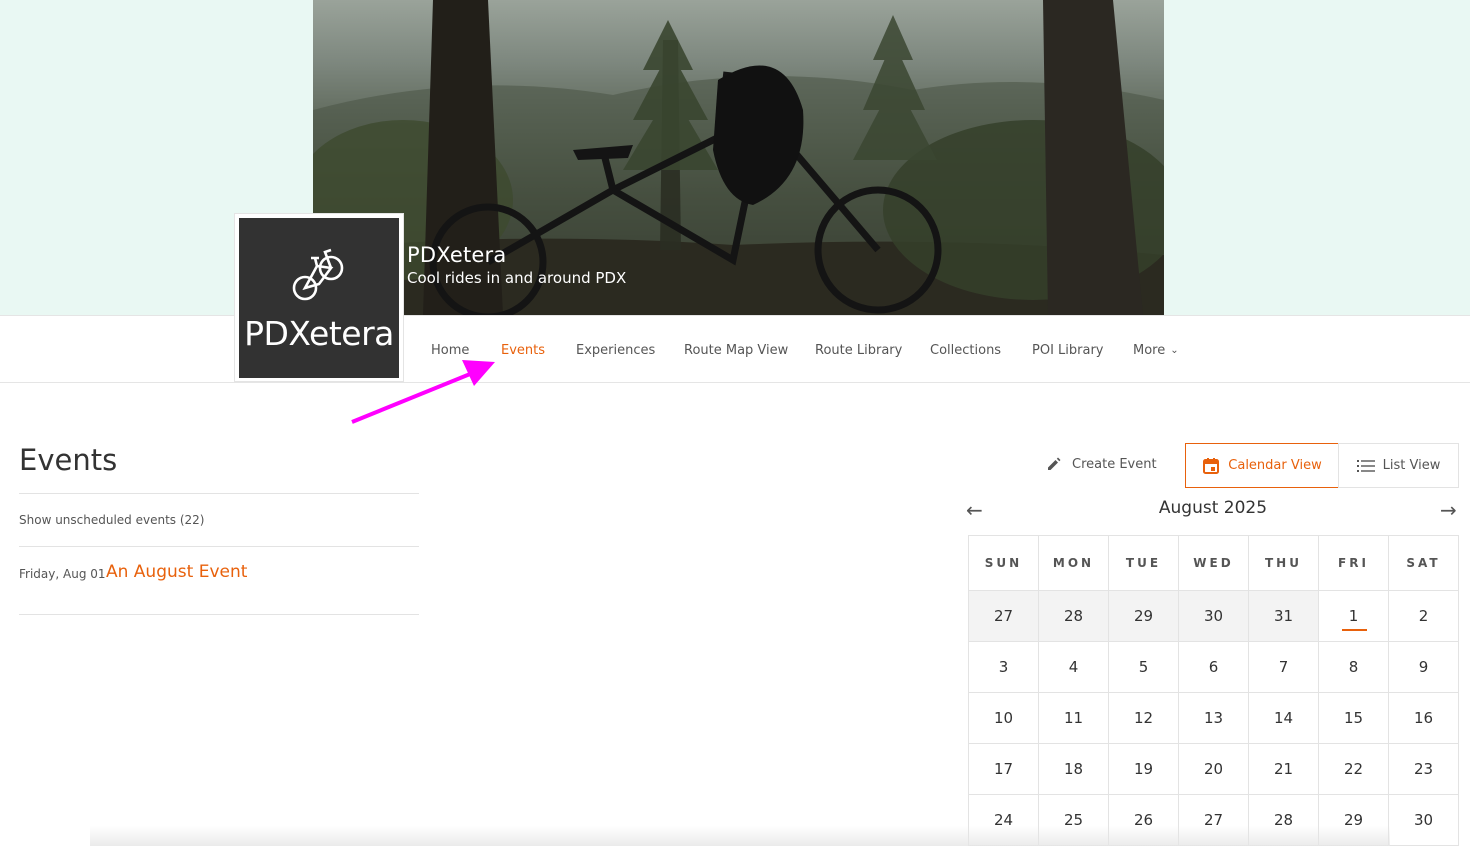 The height and width of the screenshot is (846, 1470). I want to click on list-view-label: List View, so click(1411, 465).